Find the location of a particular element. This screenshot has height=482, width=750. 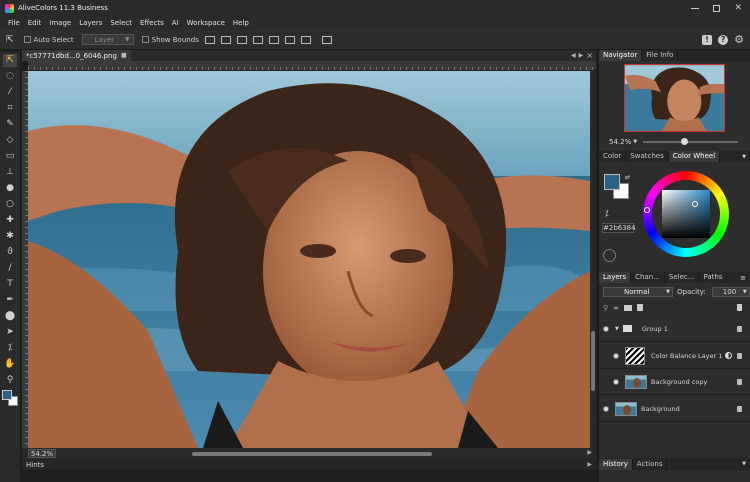

layer-select-dropdown: Layer ▼ is located at coordinates (107, 39).